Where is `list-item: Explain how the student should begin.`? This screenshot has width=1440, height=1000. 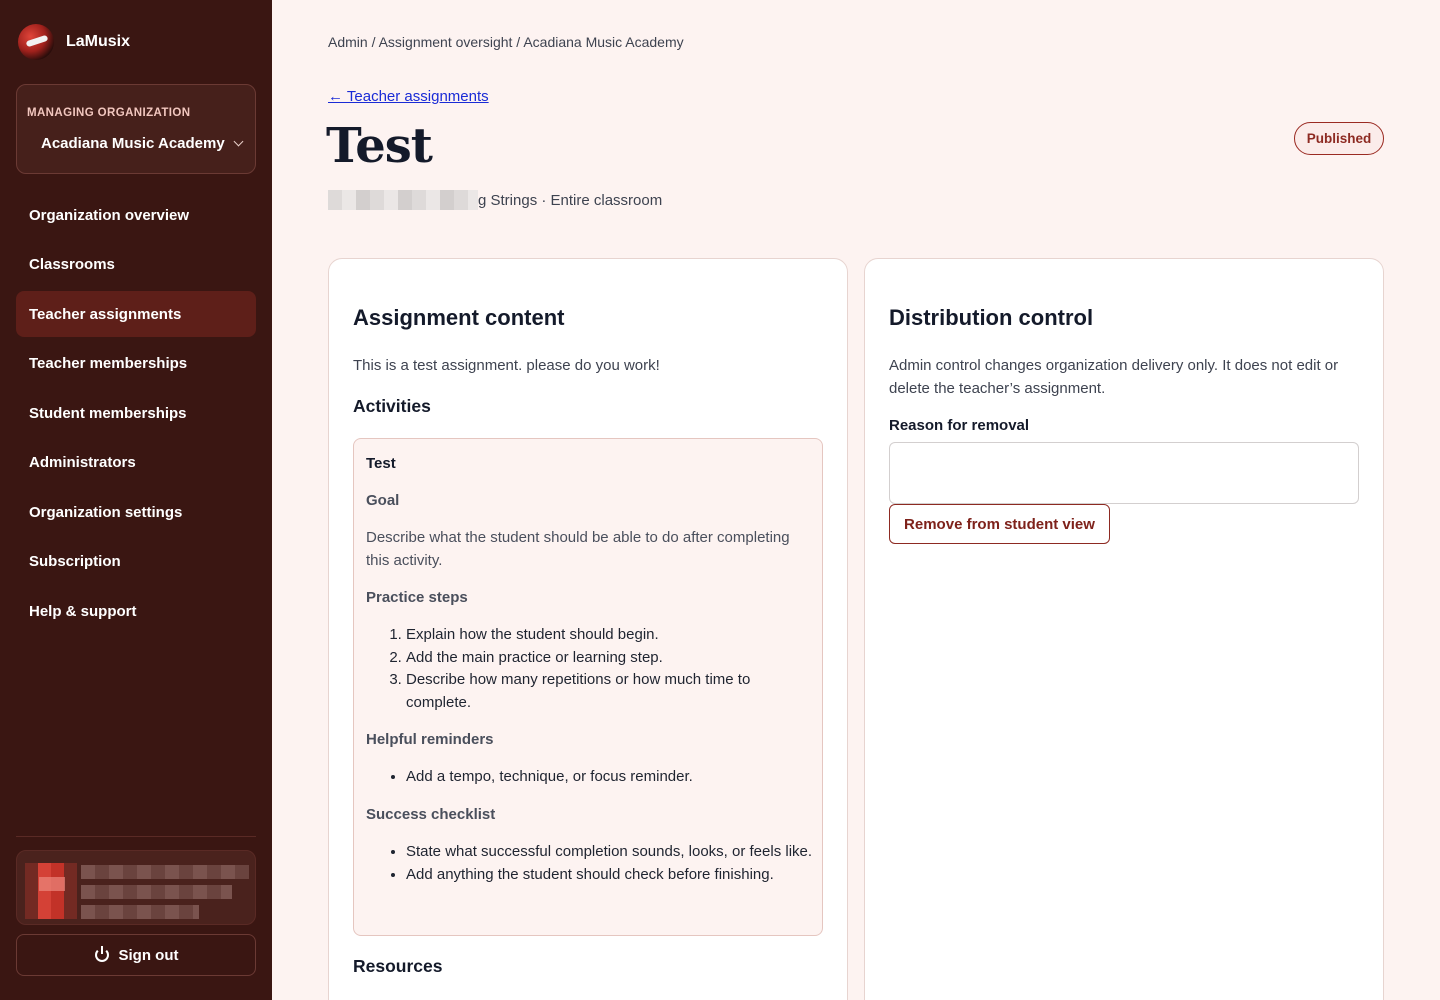
list-item: Explain how the student should begin. is located at coordinates (611, 635).